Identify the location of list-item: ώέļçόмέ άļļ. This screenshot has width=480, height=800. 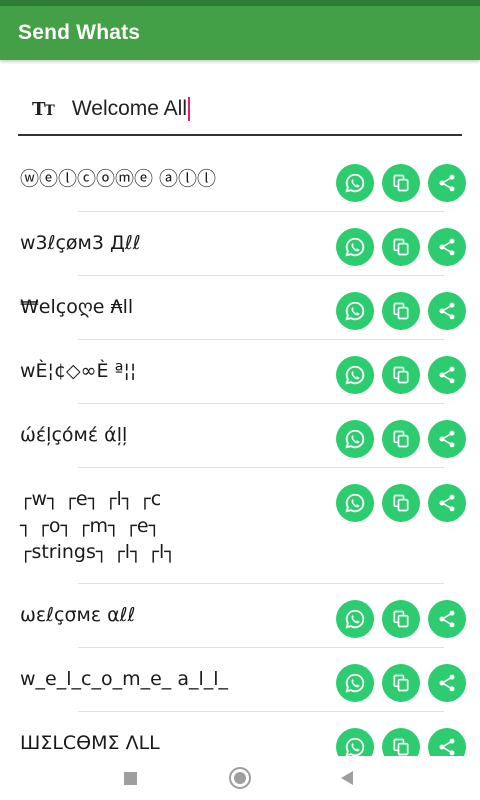
(240, 436).